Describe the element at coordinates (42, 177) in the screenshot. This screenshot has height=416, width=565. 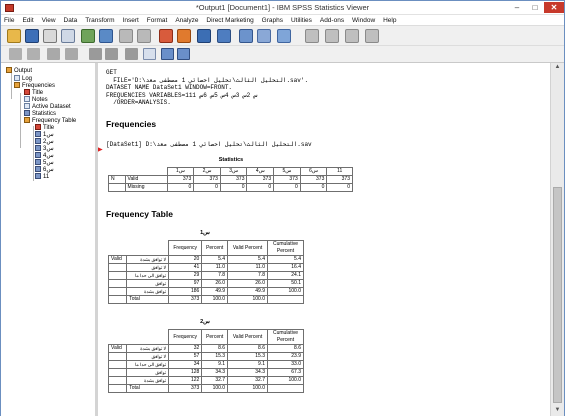
I see `nav-item-7: 11` at that location.